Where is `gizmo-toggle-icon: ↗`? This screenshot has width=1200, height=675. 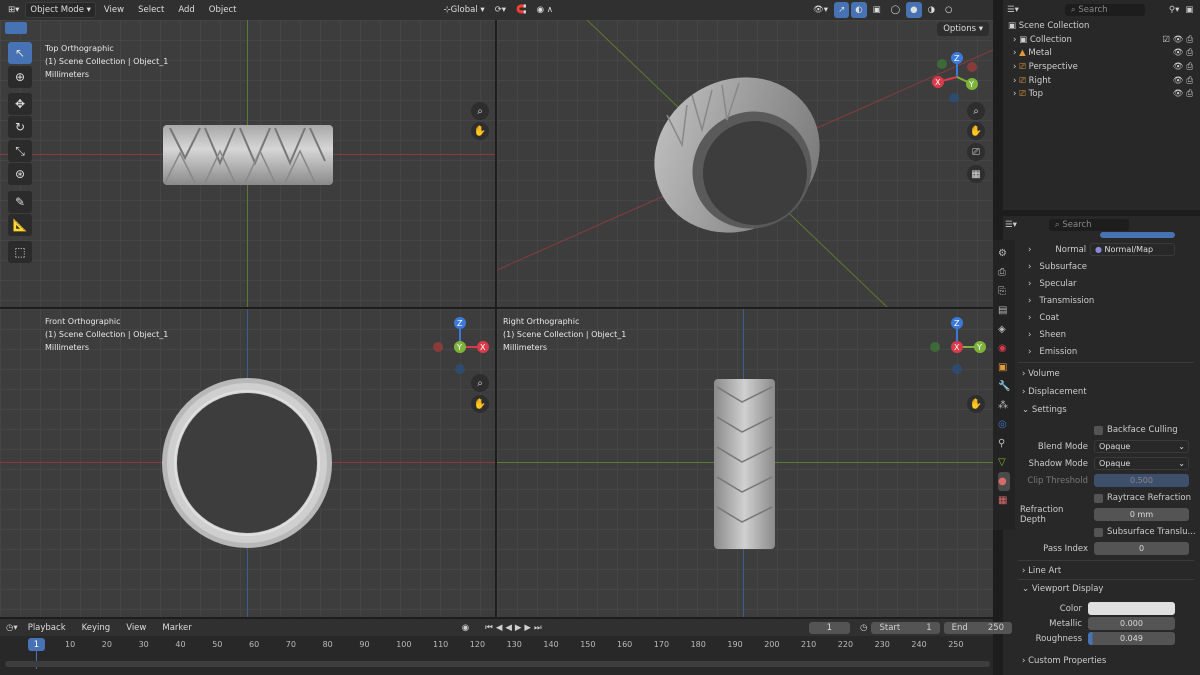
gizmo-toggle-icon: ↗ is located at coordinates (842, 10).